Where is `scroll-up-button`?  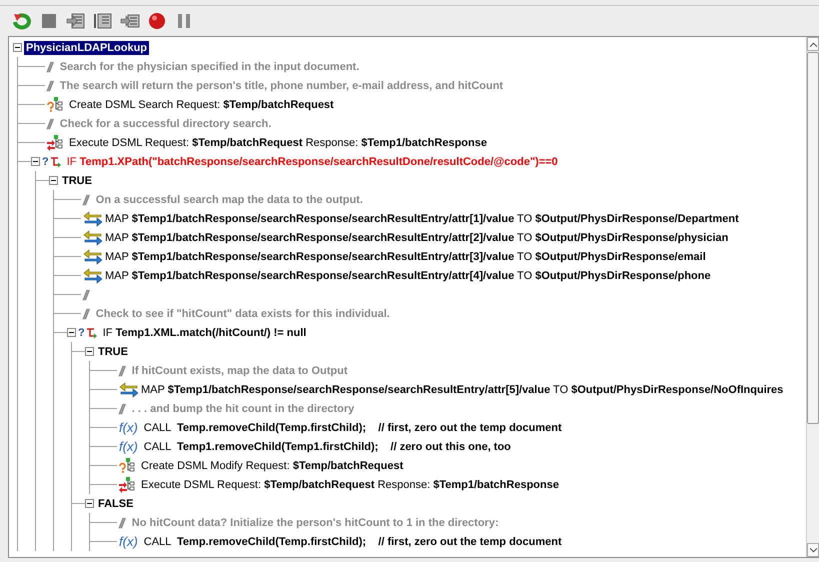
scroll-up-button is located at coordinates (813, 44).